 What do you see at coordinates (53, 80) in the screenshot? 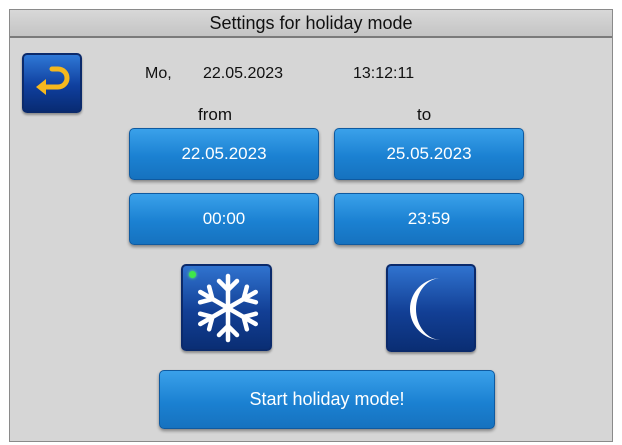
I see `back-arrow-icon` at bounding box center [53, 80].